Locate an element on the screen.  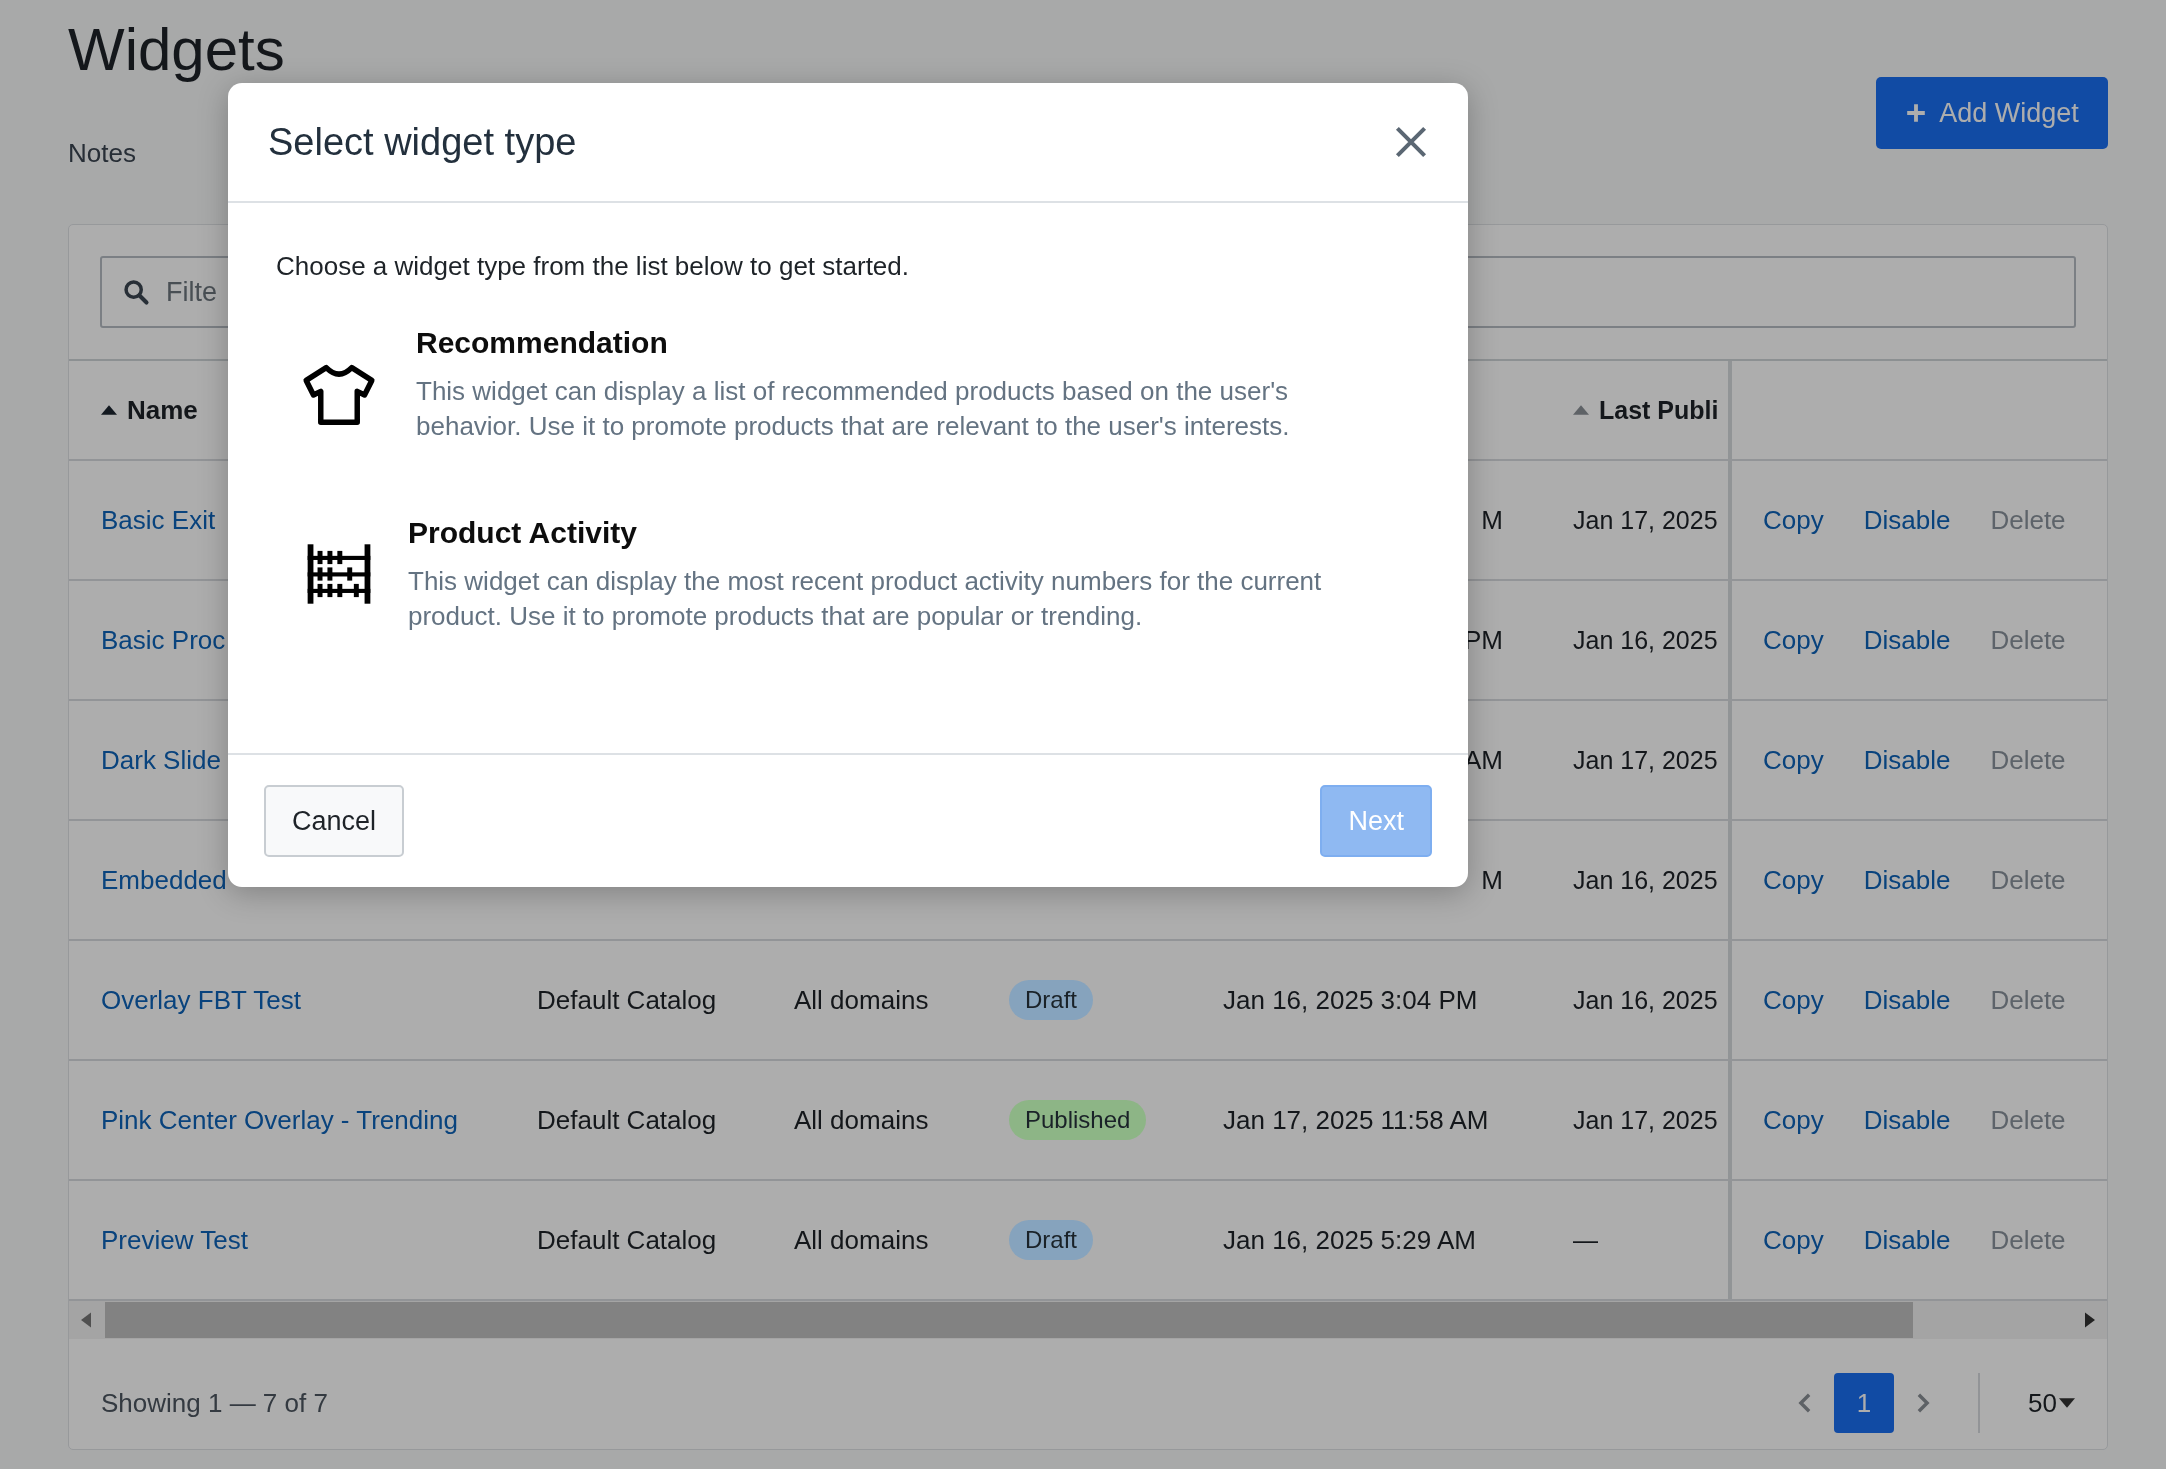
chevron-right-icon is located at coordinates (1923, 1403).